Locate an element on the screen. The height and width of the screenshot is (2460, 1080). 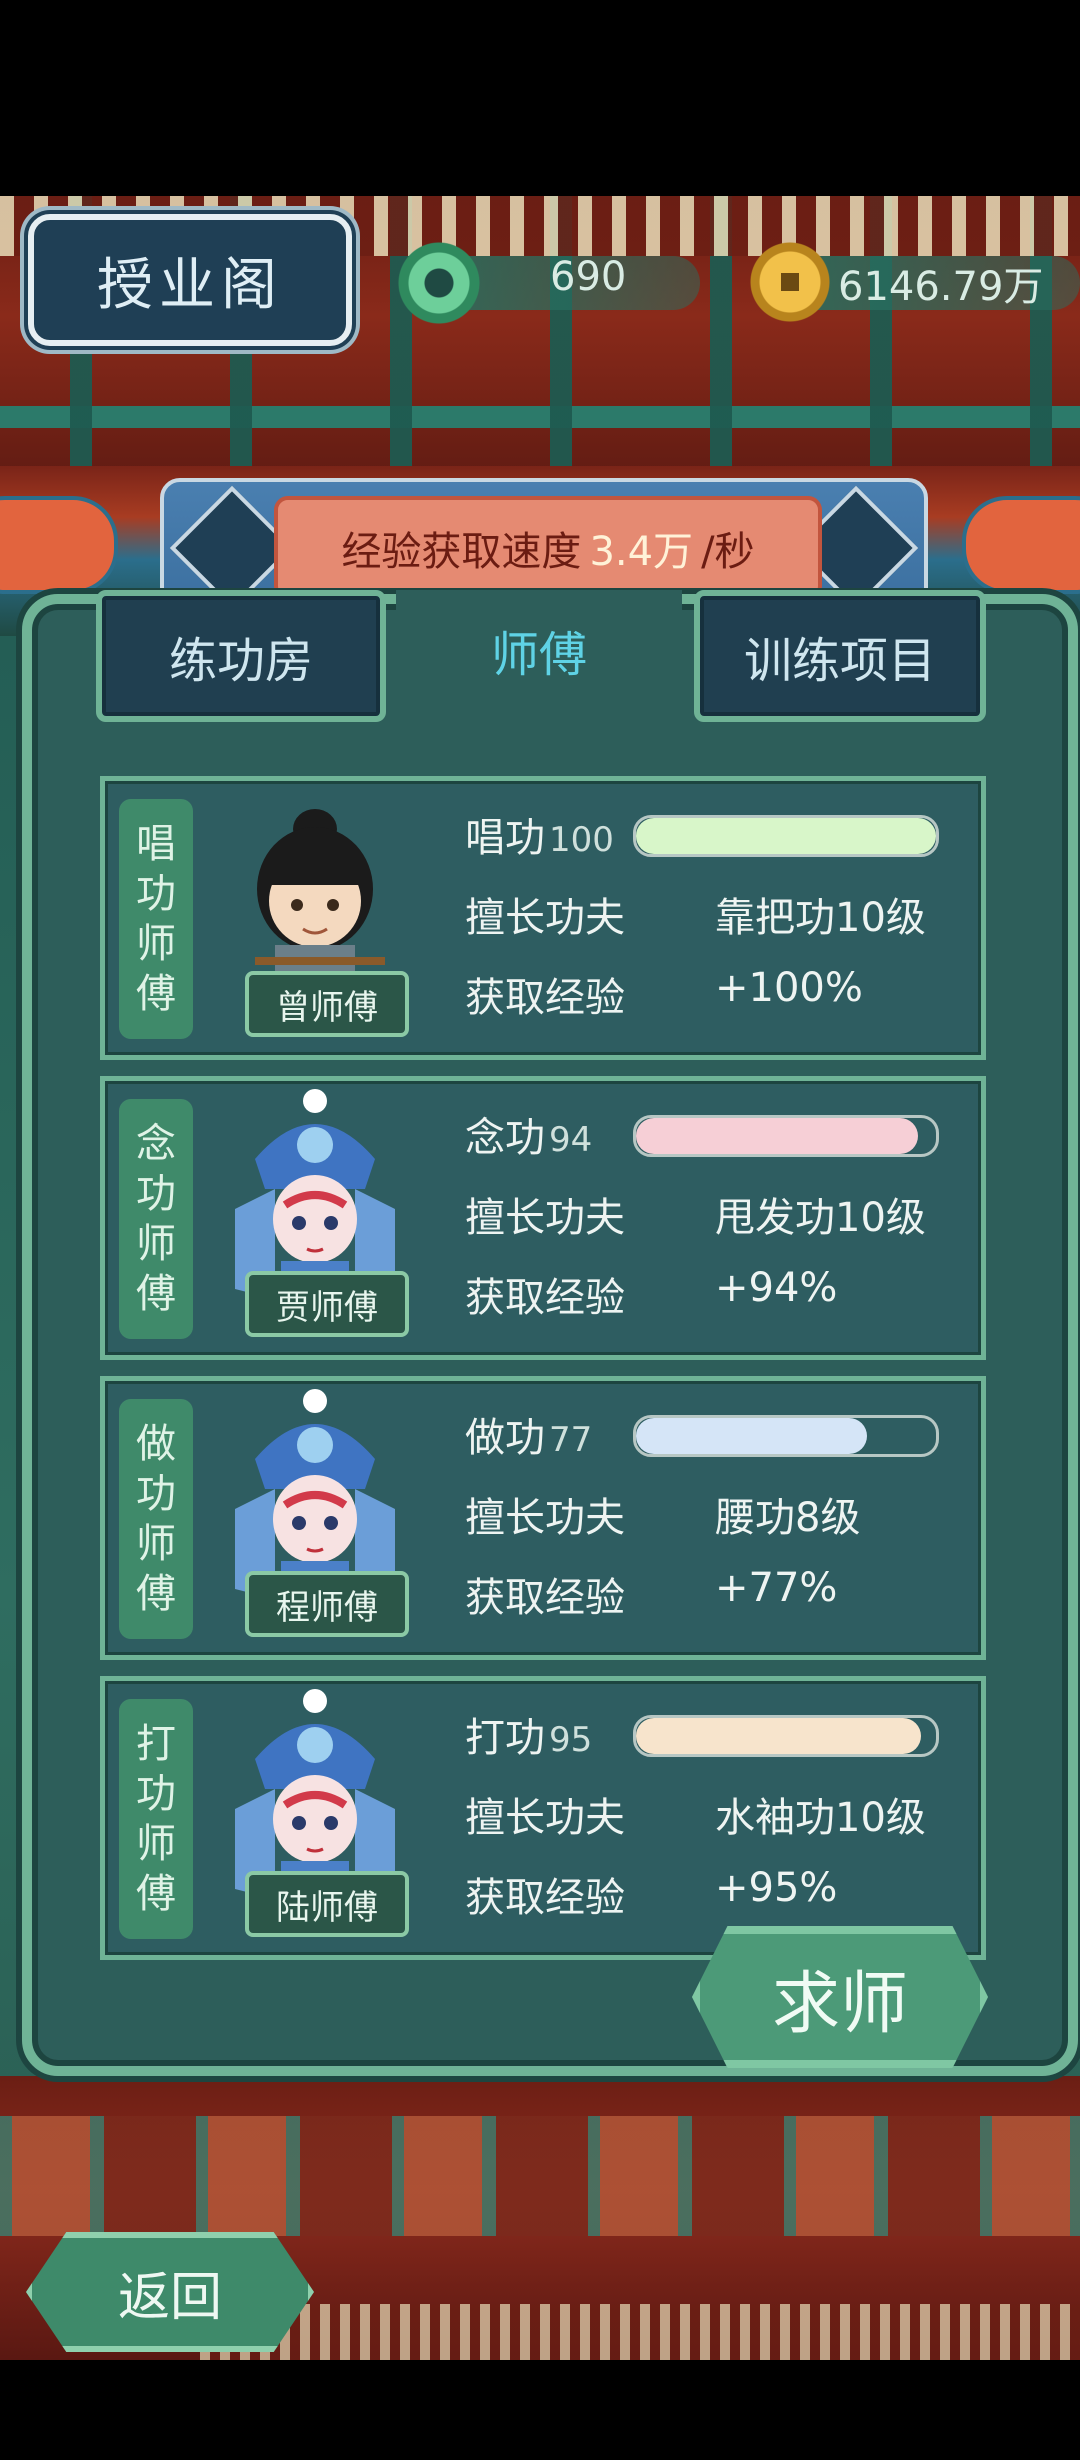
cloud-ornament-left is located at coordinates (59, 545).